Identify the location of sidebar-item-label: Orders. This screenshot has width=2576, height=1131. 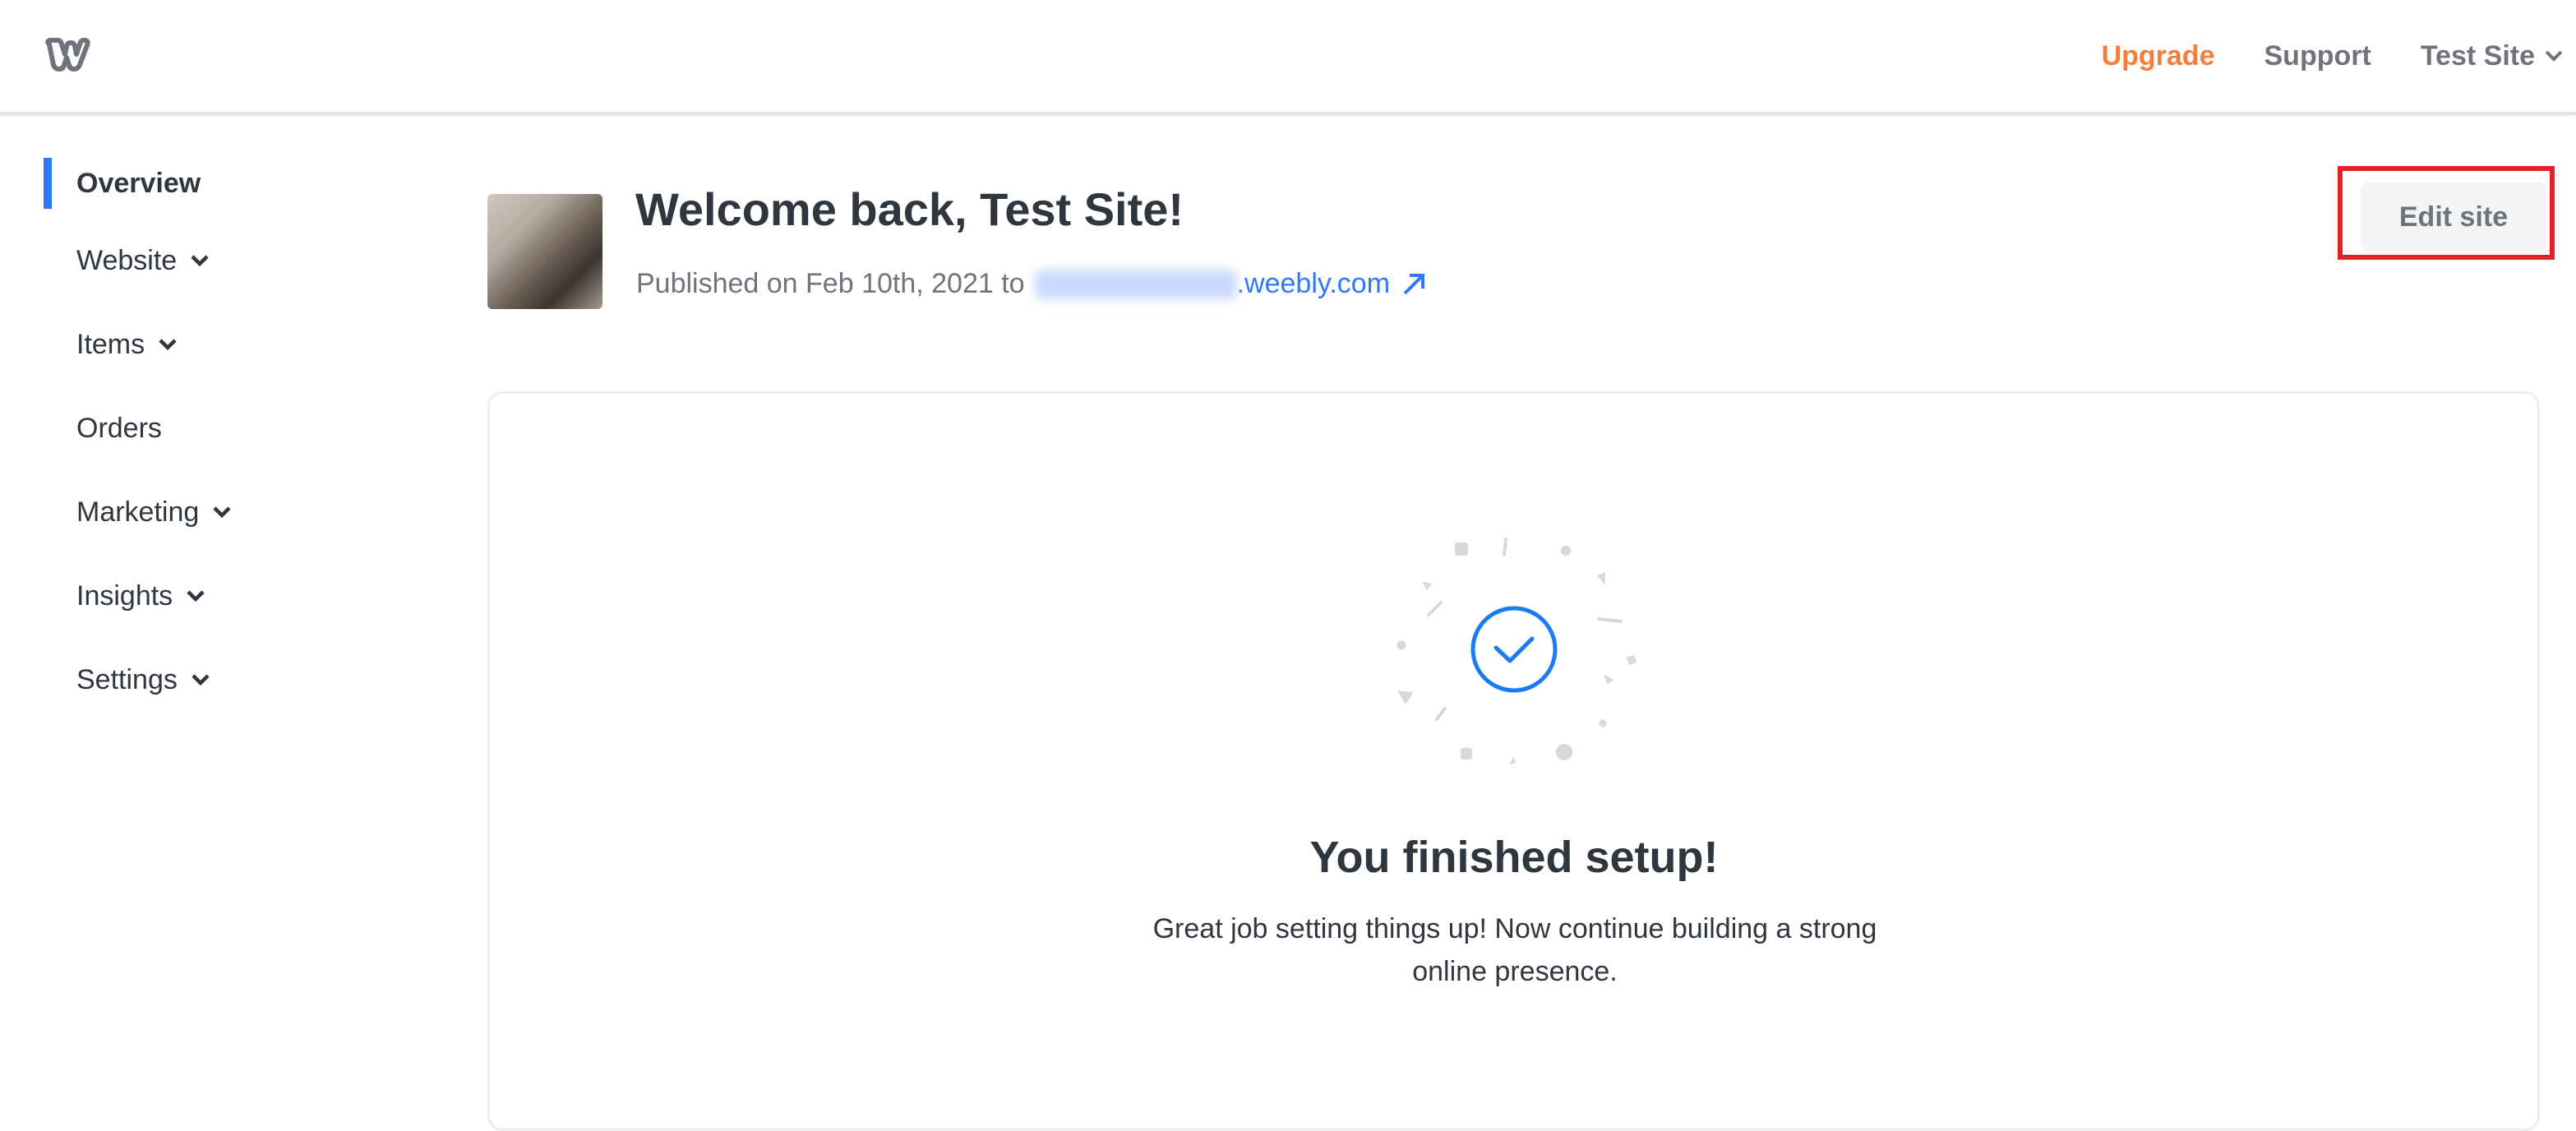
(119, 428).